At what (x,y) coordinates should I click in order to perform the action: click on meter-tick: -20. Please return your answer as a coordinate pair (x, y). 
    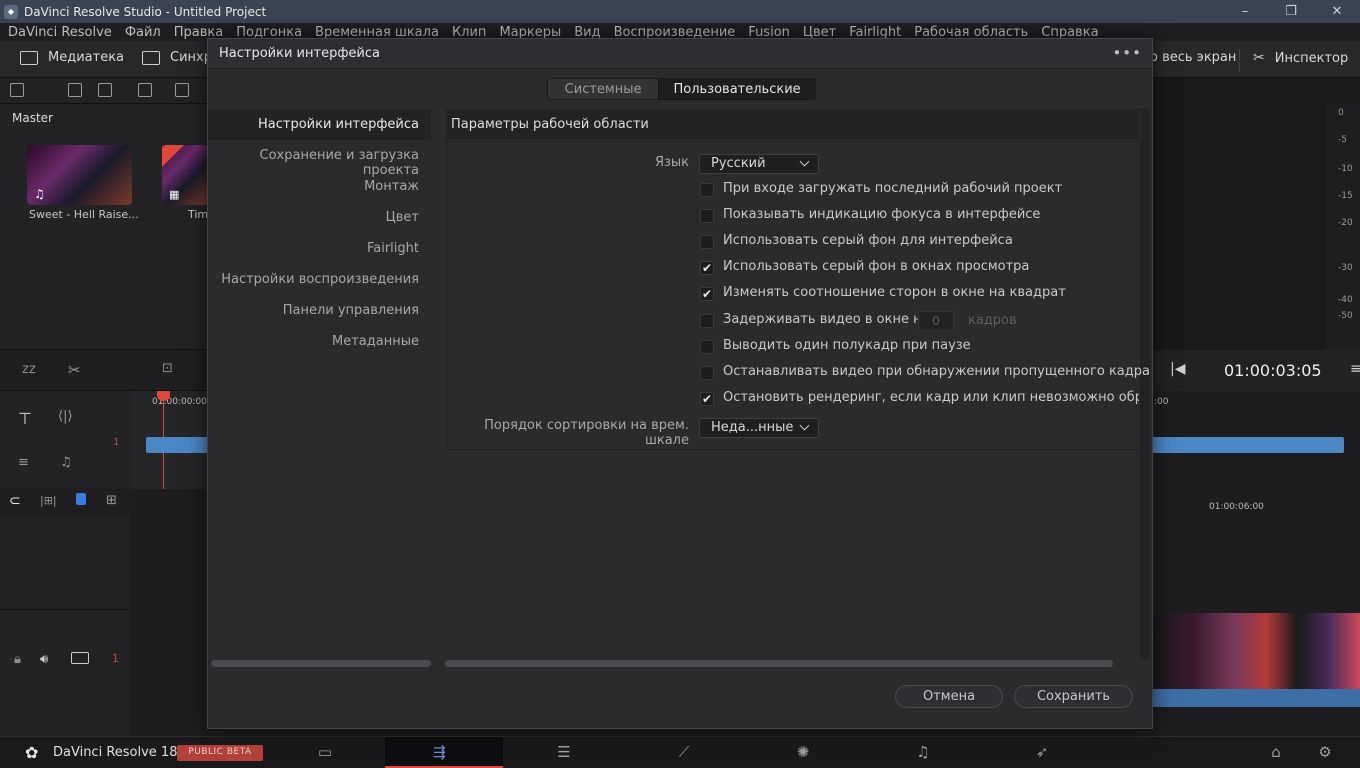
    Looking at the image, I should click on (1345, 223).